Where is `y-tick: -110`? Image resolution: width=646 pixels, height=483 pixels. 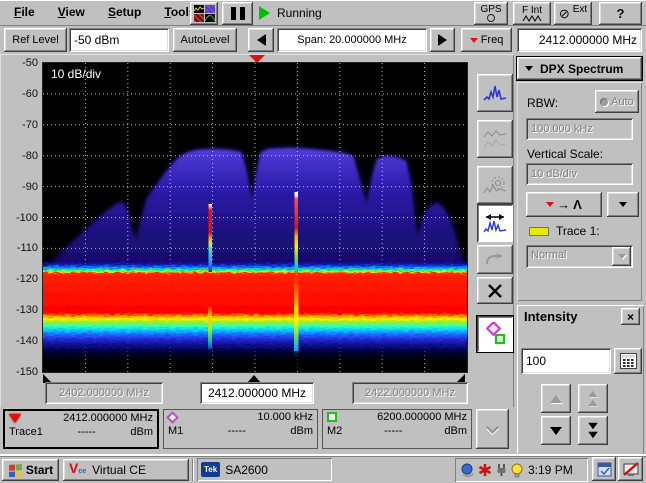 y-tick: -110 is located at coordinates (27, 248).